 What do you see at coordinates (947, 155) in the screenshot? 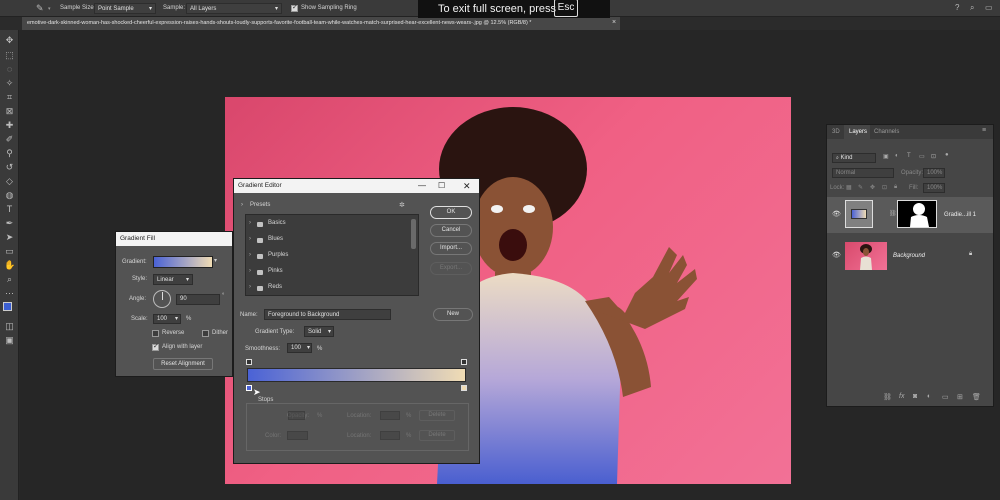
I see `filter-toggle-icon: ●` at bounding box center [947, 155].